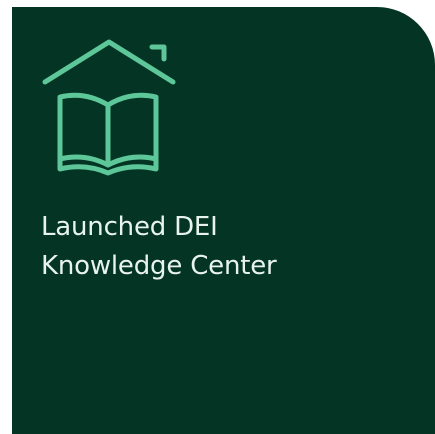 Image resolution: width=435 pixels, height=434 pixels. Describe the element at coordinates (109, 107) in the screenshot. I see `house-book-icon` at that location.